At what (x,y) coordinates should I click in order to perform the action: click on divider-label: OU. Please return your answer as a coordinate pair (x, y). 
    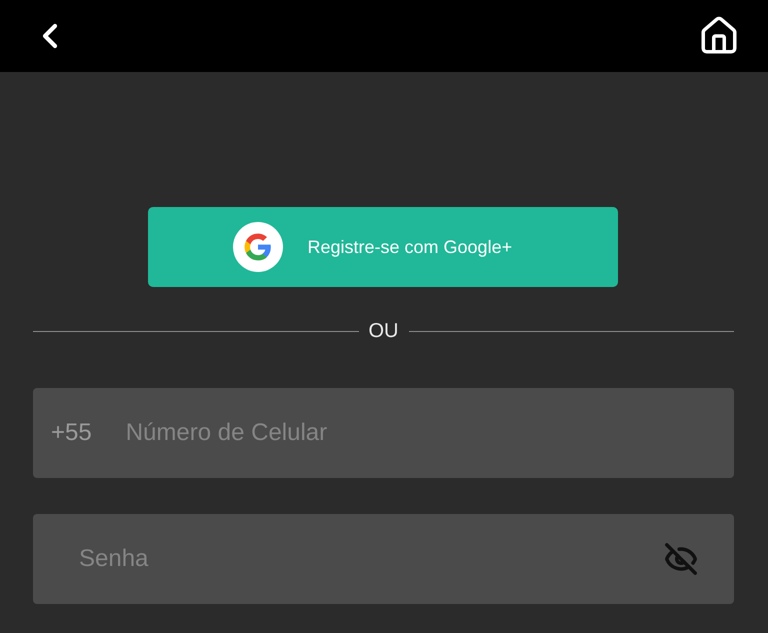
    Looking at the image, I should click on (383, 331).